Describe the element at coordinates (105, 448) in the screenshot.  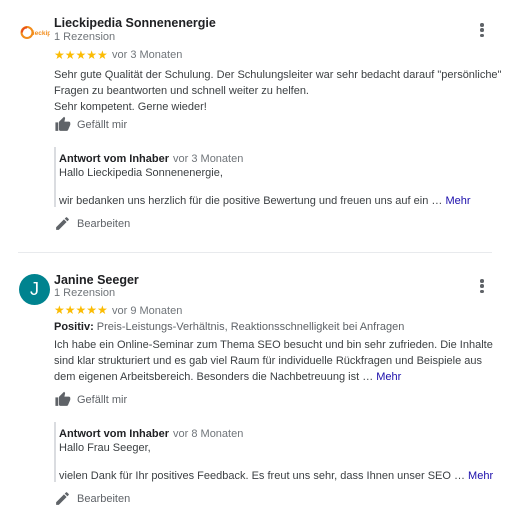
I see `reply-greeting: Hallo Frau Seeger,` at that location.